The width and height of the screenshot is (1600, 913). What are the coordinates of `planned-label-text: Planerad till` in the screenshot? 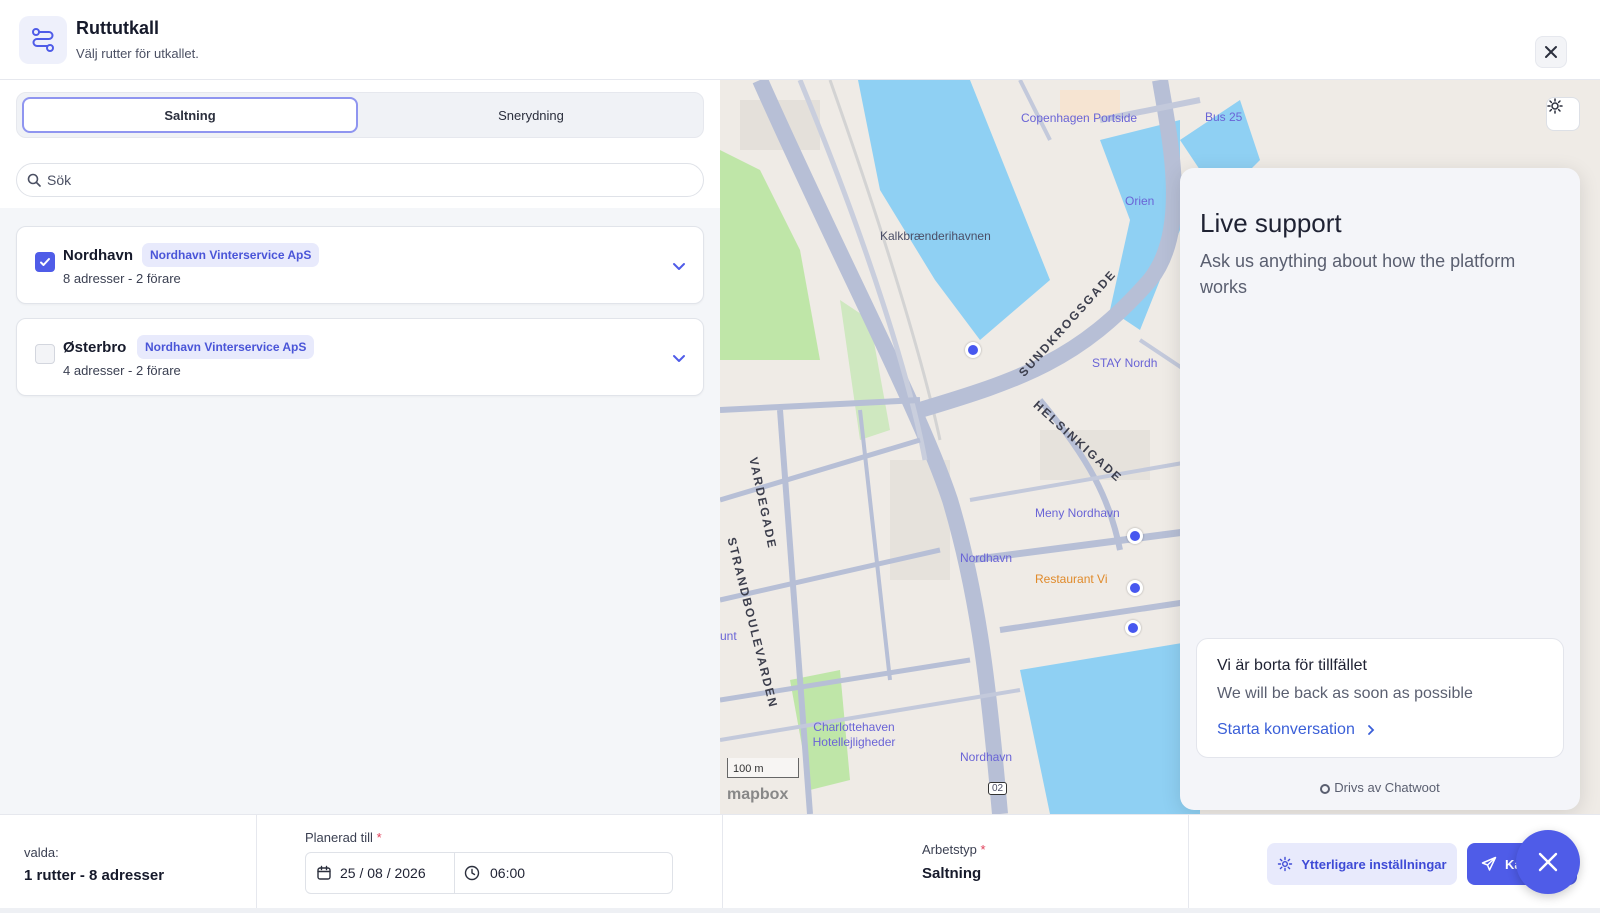 It's located at (339, 837).